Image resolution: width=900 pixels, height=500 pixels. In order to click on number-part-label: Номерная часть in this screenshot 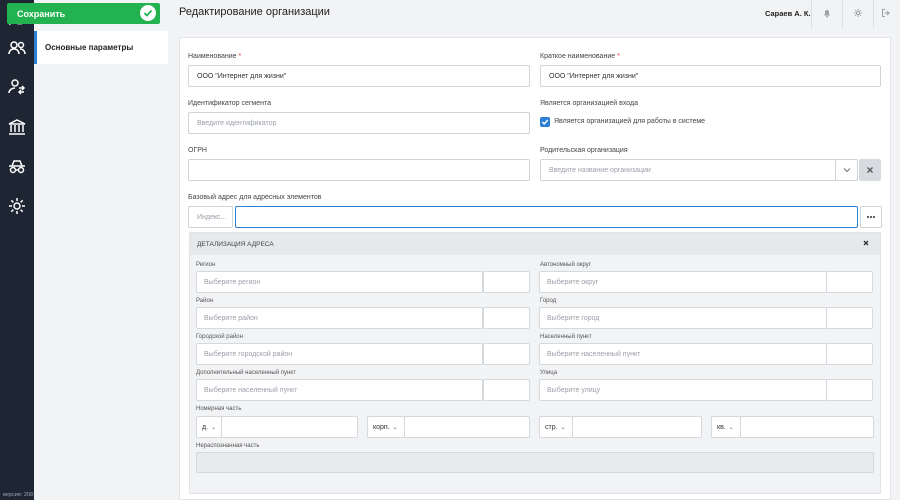, I will do `click(219, 409)`.